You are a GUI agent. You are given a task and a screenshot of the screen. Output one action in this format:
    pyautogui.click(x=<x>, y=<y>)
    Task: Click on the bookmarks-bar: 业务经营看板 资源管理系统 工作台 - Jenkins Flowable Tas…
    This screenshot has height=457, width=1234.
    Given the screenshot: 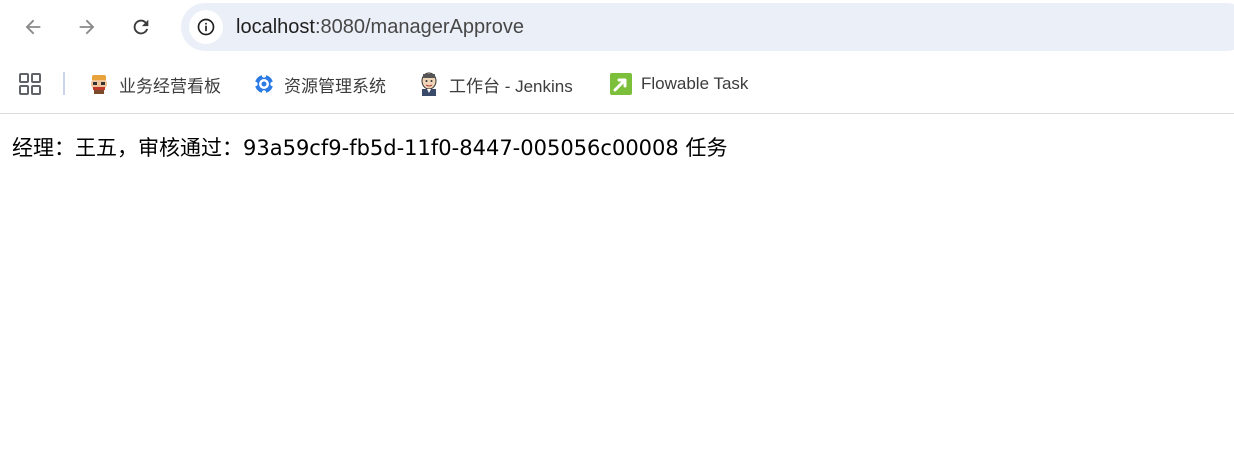 What is the action you would take?
    pyautogui.click(x=617, y=84)
    